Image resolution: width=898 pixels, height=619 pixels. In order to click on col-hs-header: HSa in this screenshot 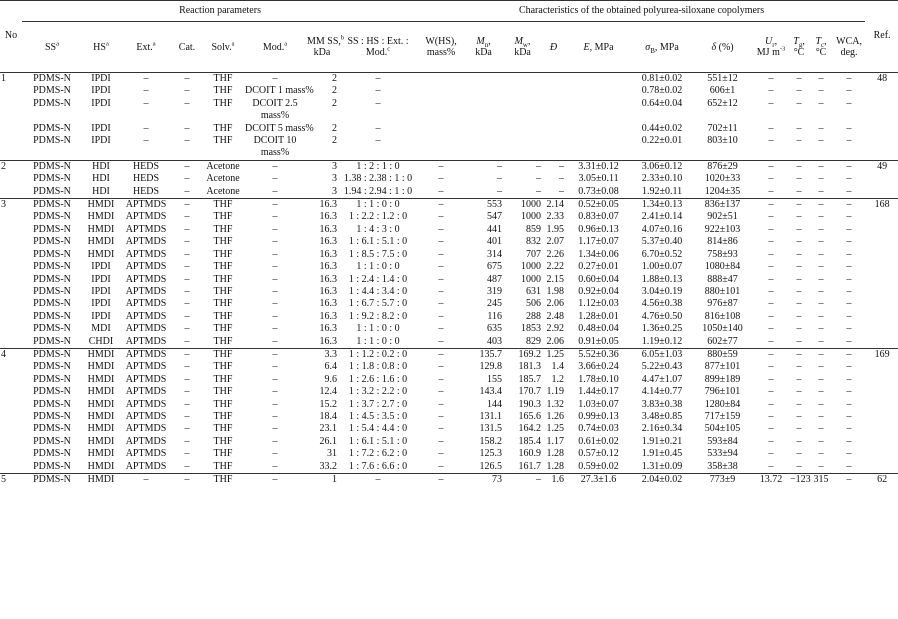, I will do `click(101, 47)`.